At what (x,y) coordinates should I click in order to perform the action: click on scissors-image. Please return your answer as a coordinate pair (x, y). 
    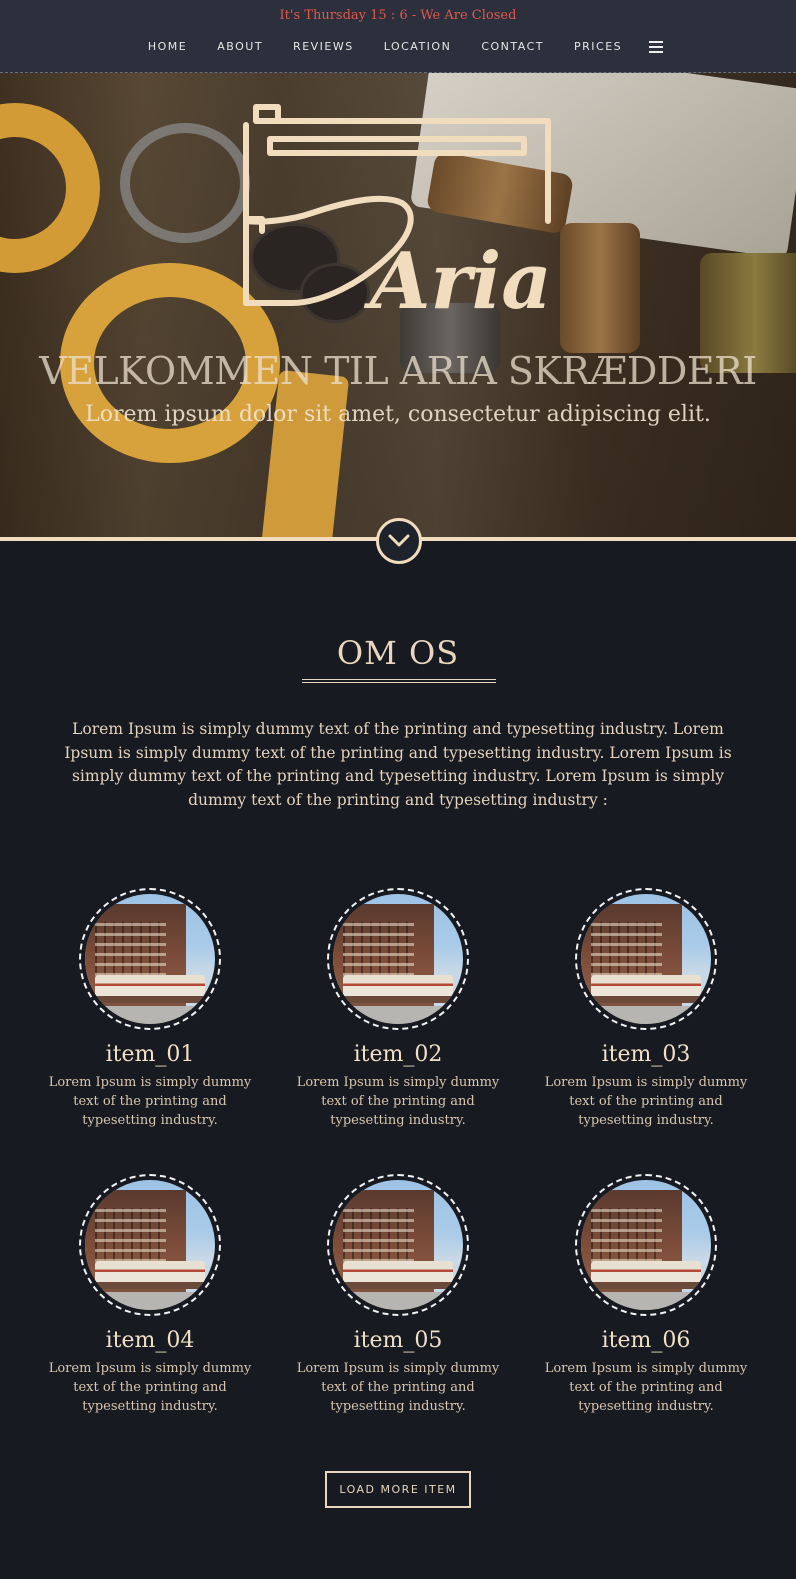
    Looking at the image, I should click on (185, 183).